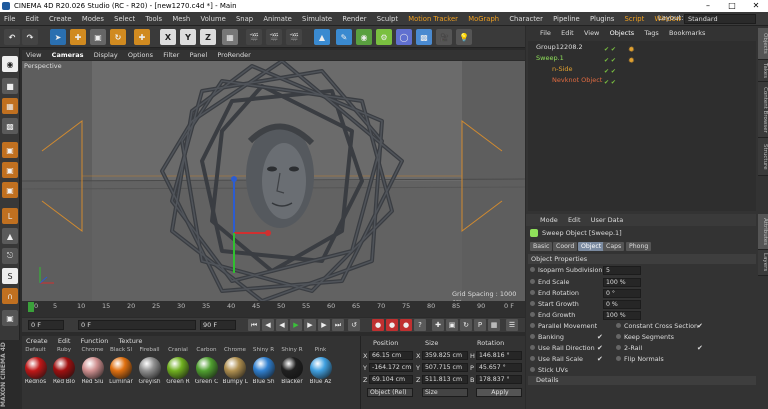  Describe the element at coordinates (171, 55) in the screenshot. I see `viewport-menu-filter: Filter` at that location.